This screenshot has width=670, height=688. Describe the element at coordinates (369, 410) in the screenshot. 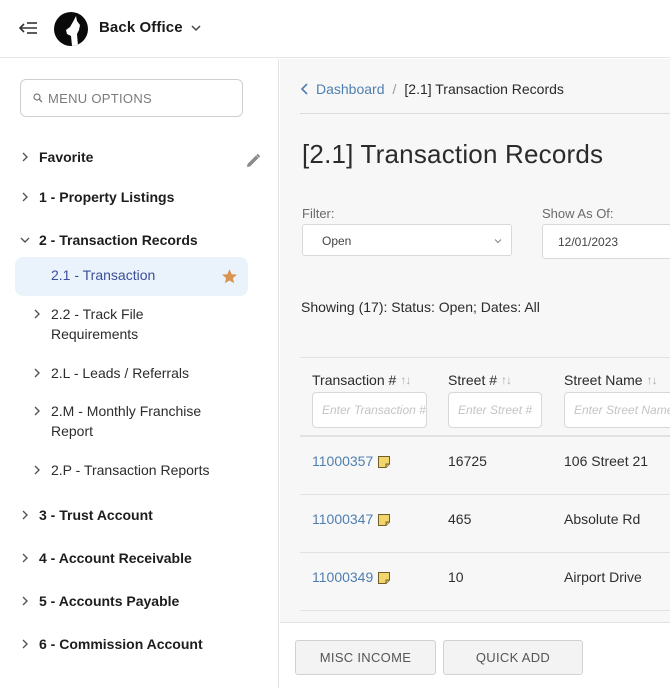

I see `transaction-filter-input` at that location.